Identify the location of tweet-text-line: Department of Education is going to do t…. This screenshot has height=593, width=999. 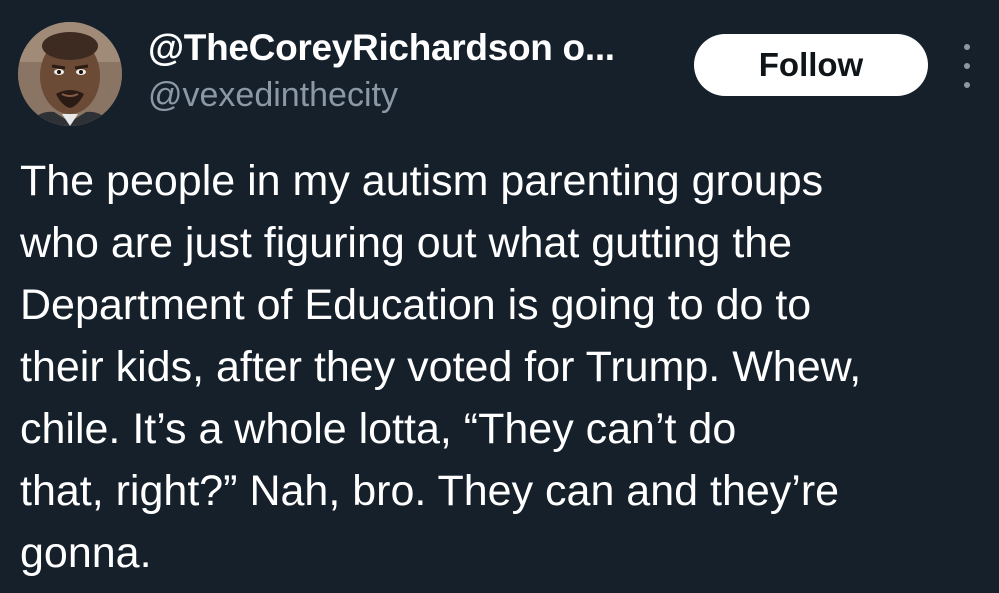
(416, 305).